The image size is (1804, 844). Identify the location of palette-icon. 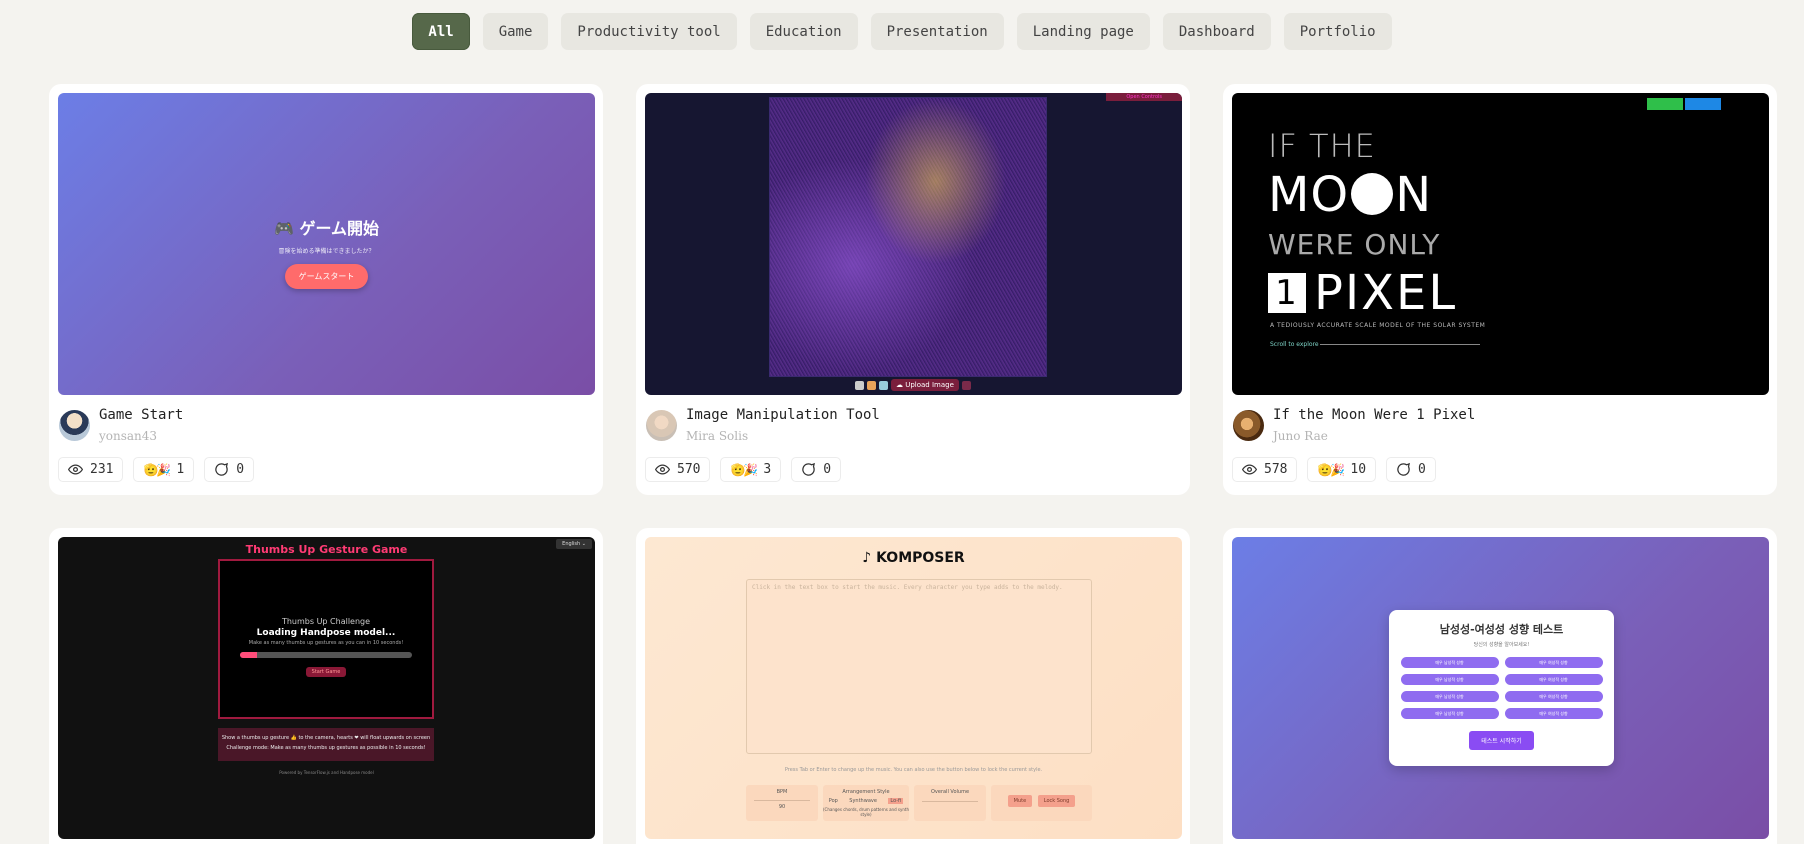
(871, 385).